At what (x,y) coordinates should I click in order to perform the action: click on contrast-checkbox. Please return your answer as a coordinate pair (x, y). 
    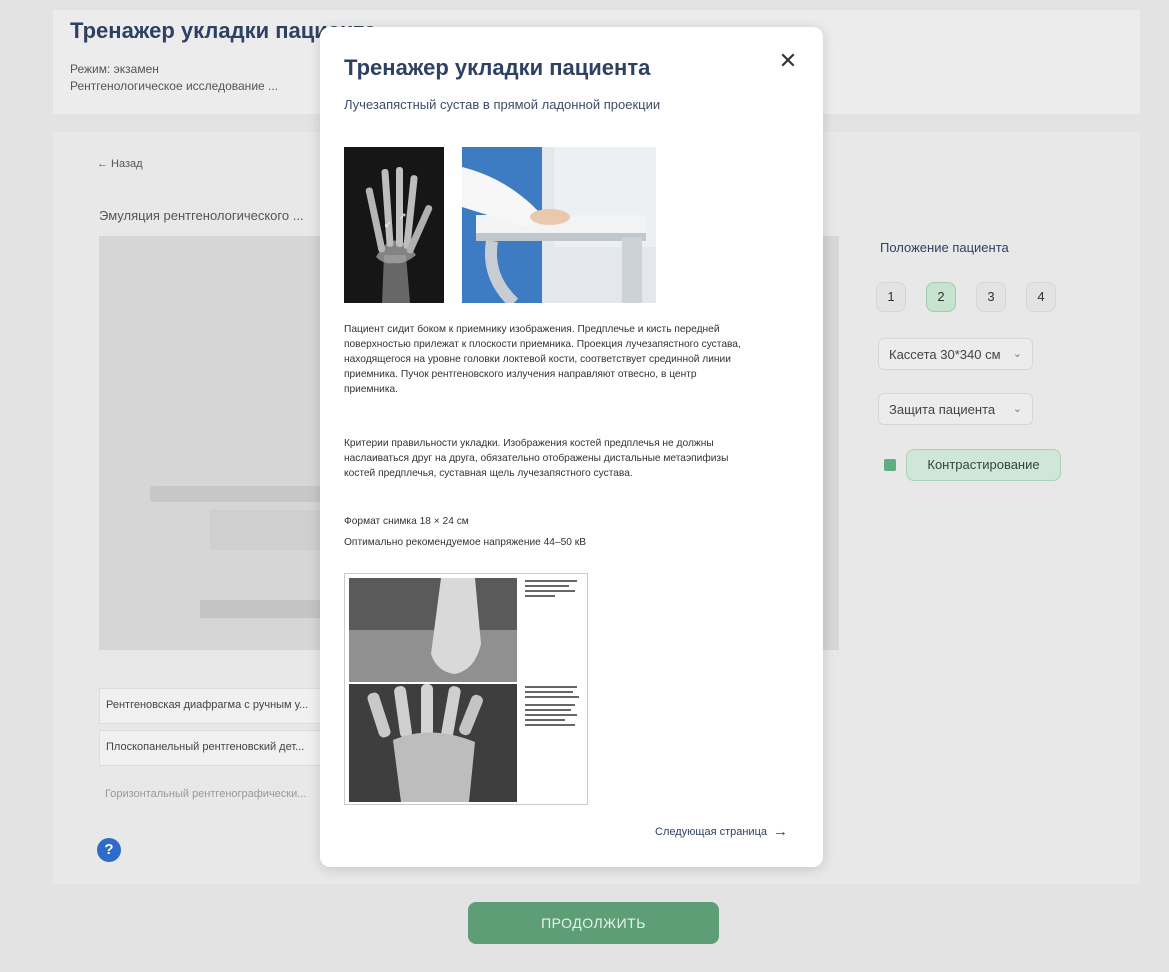
    Looking at the image, I should click on (890, 465).